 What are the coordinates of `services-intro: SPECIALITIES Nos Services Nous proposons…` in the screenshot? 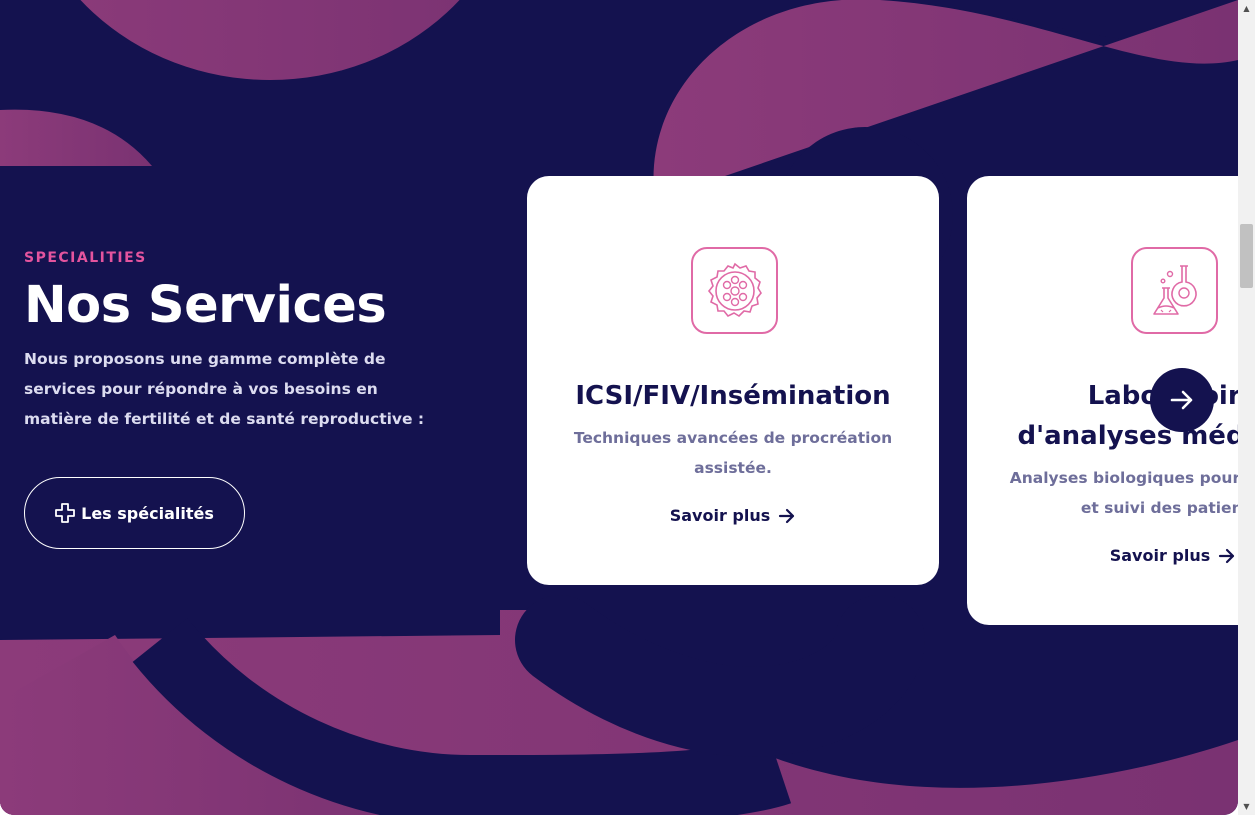 It's located at (234, 342).